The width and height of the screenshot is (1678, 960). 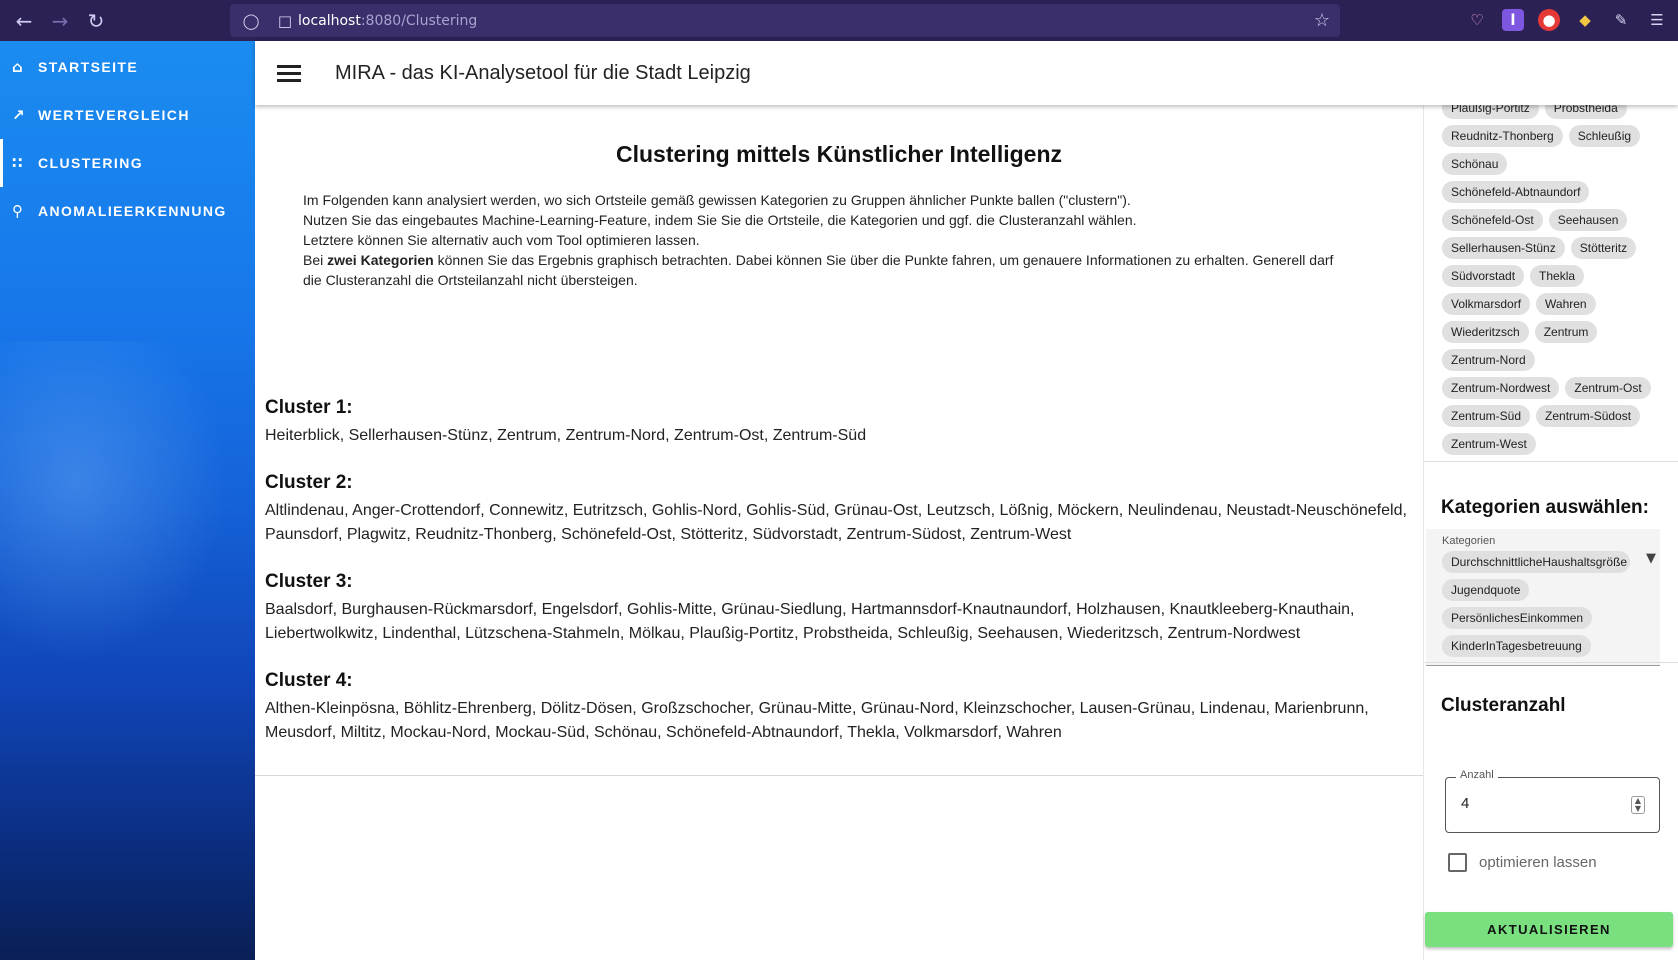 What do you see at coordinates (1477, 20) in the screenshot?
I see `pocket-icon: ♡` at bounding box center [1477, 20].